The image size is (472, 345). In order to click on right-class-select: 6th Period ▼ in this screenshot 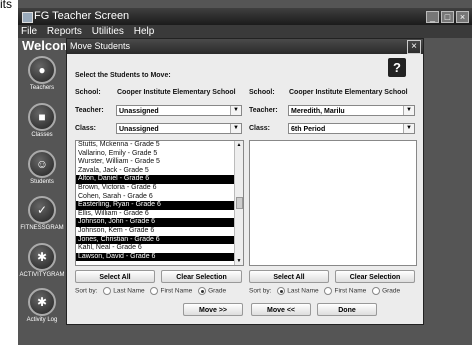, I will do `click(351, 128)`.